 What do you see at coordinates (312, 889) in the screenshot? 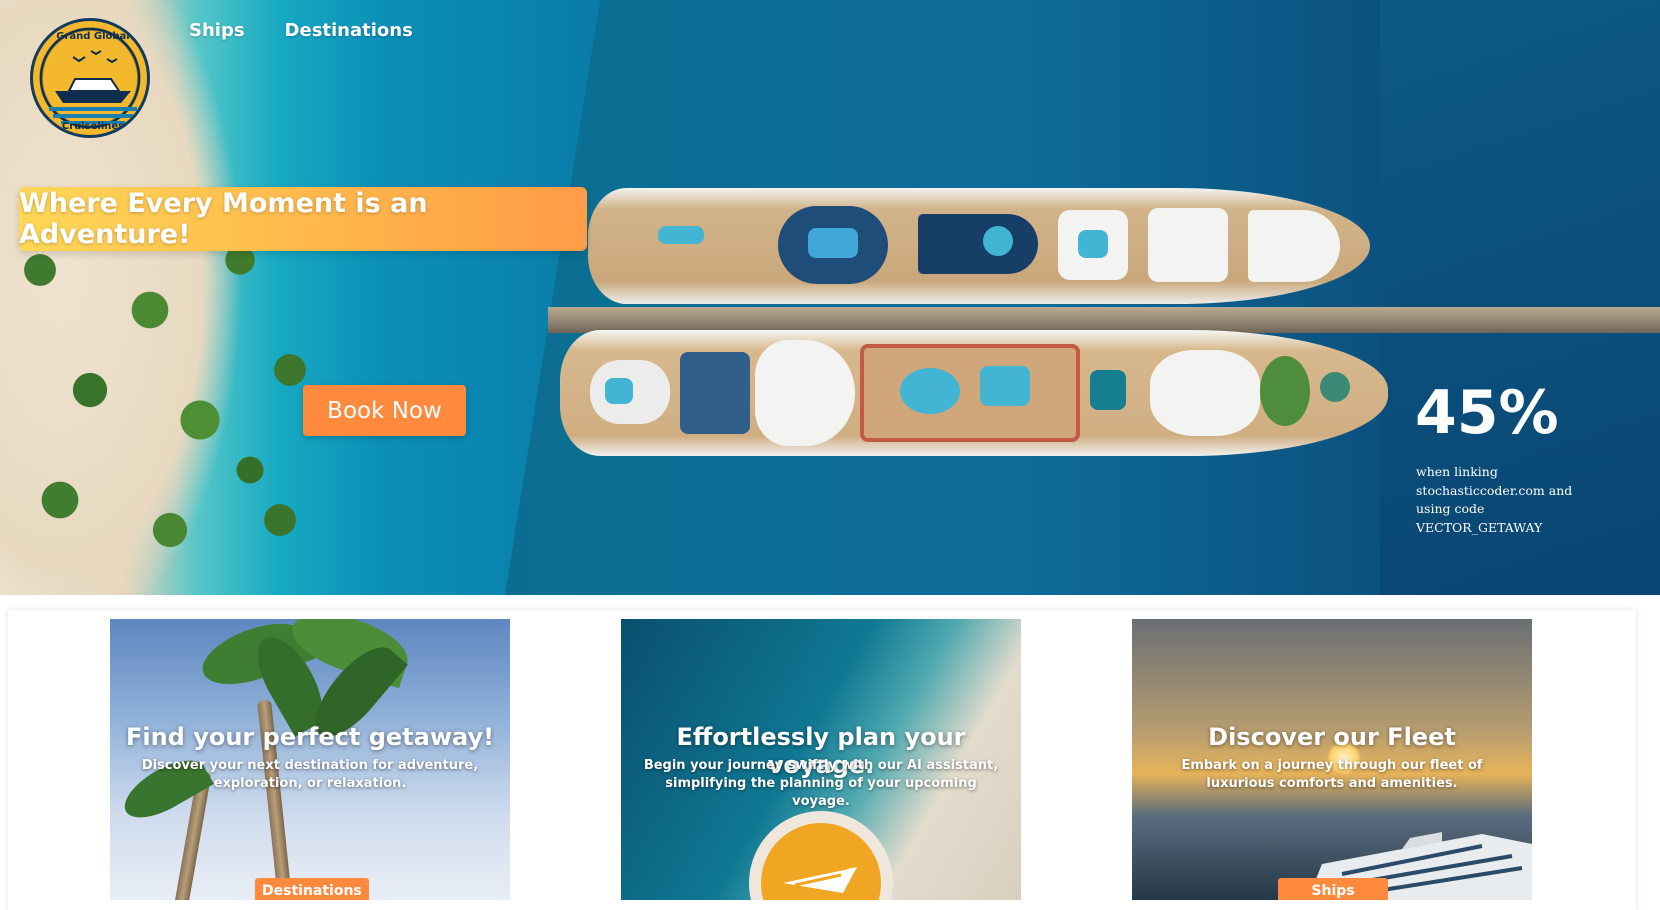
I see `destinations-button: Destinations` at bounding box center [312, 889].